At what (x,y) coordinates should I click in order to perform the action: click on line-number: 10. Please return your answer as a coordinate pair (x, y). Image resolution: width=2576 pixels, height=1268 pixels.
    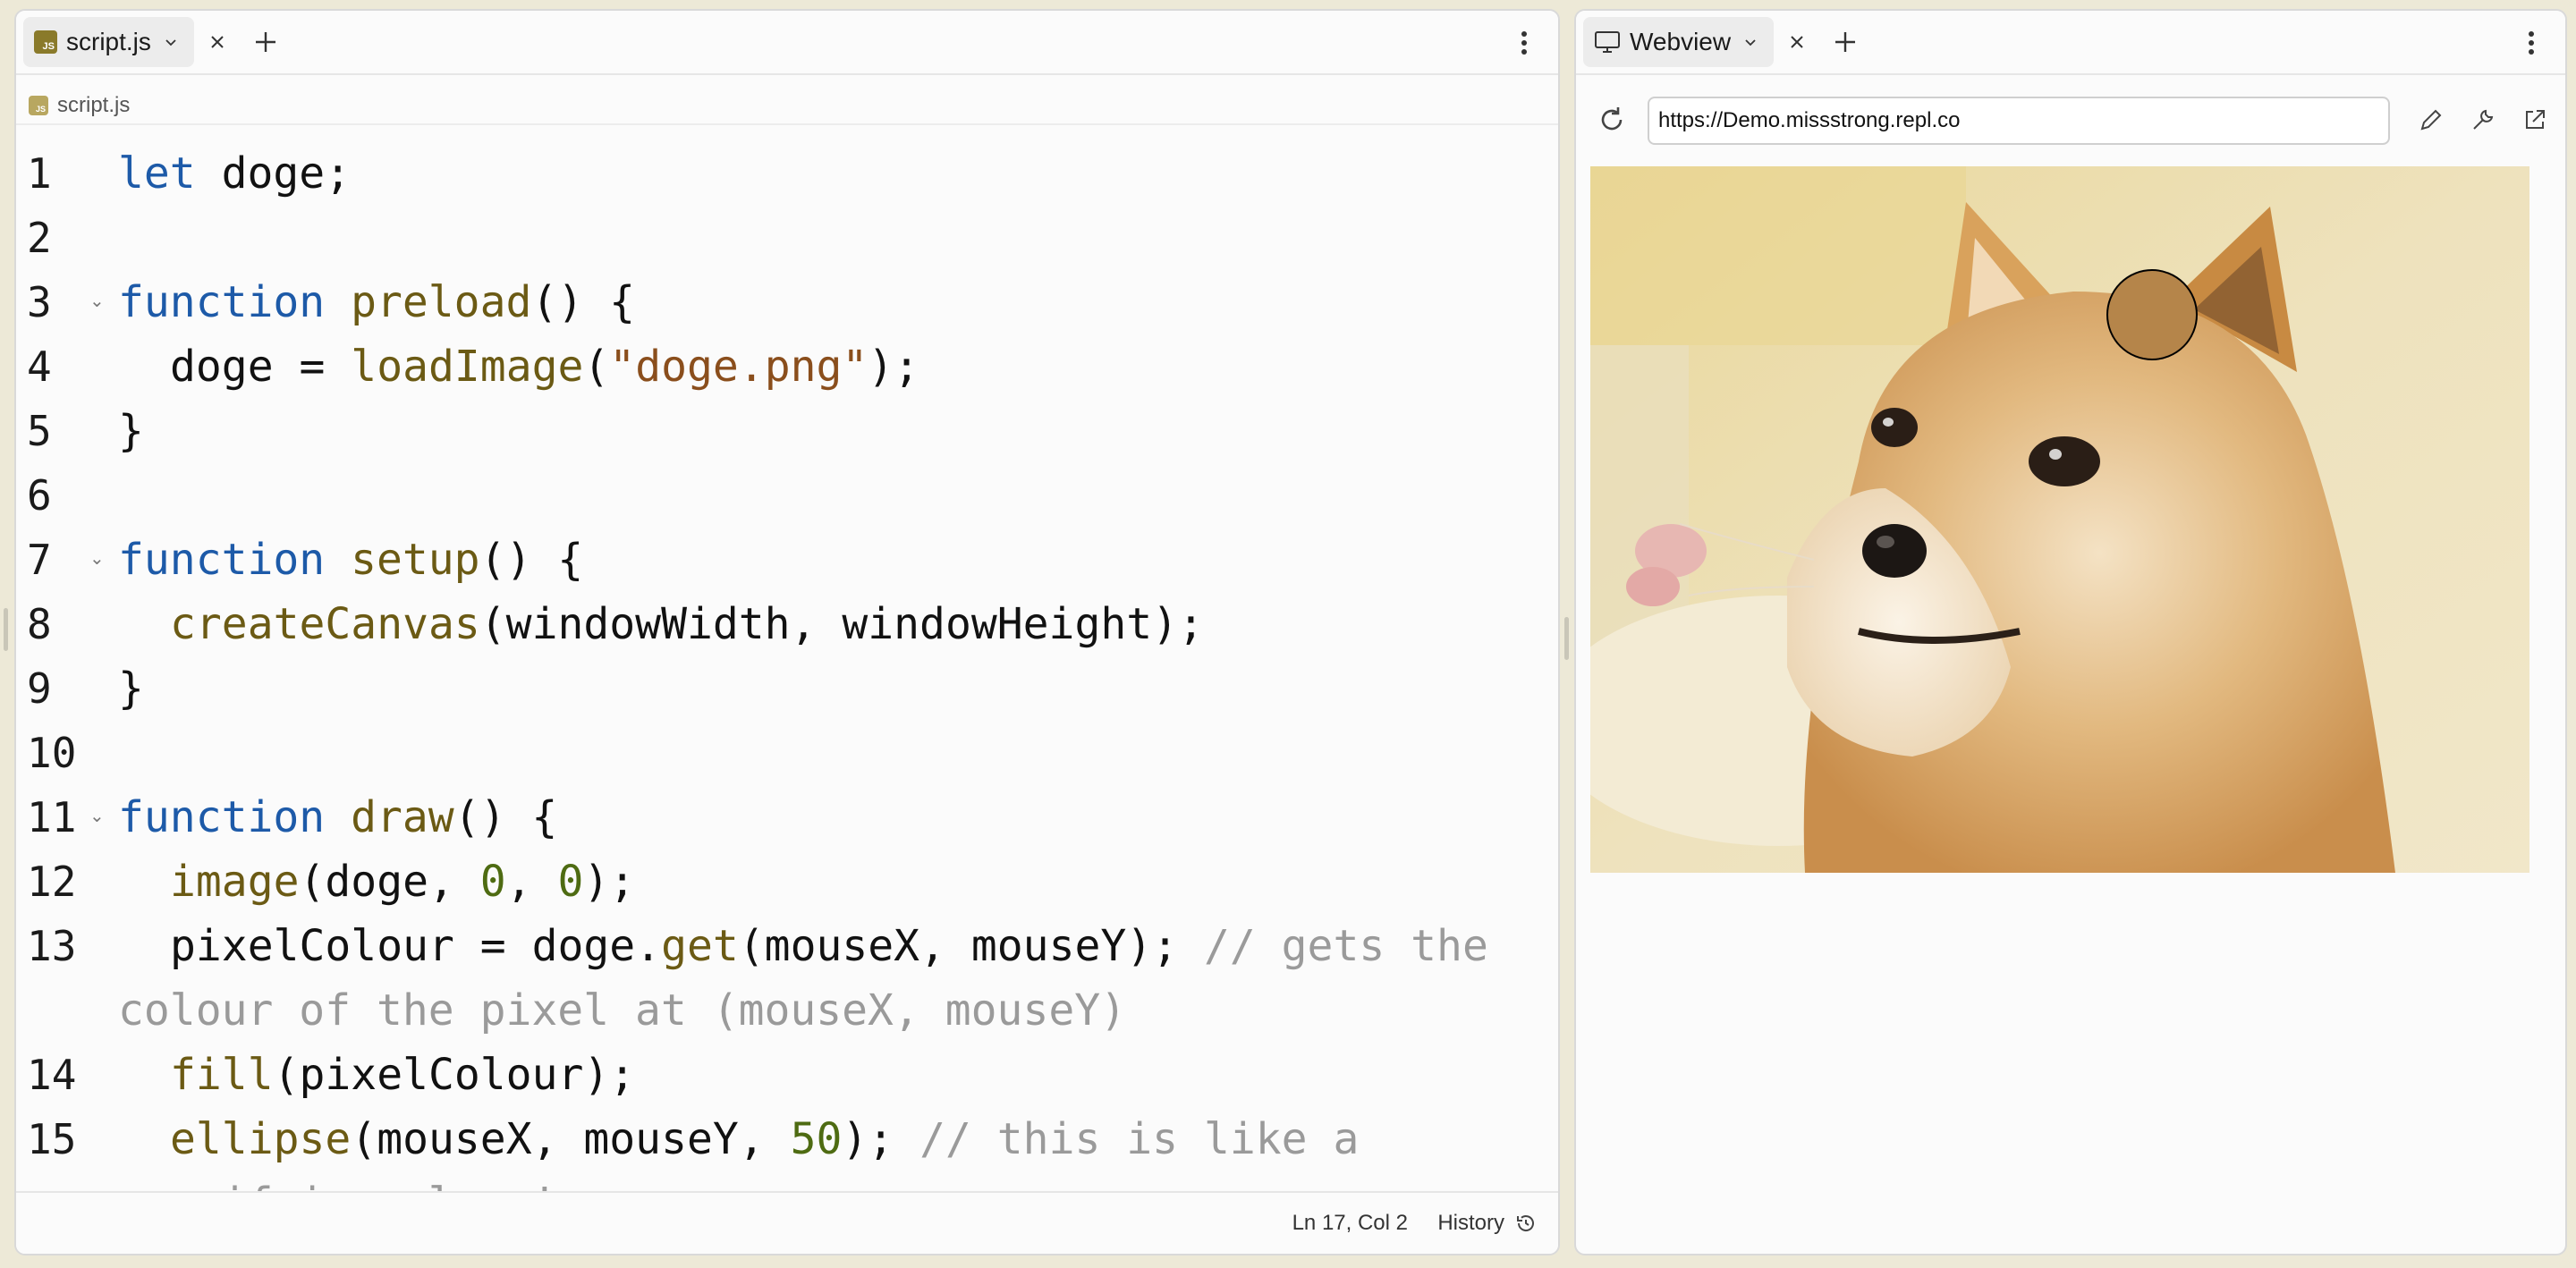
    Looking at the image, I should click on (52, 753).